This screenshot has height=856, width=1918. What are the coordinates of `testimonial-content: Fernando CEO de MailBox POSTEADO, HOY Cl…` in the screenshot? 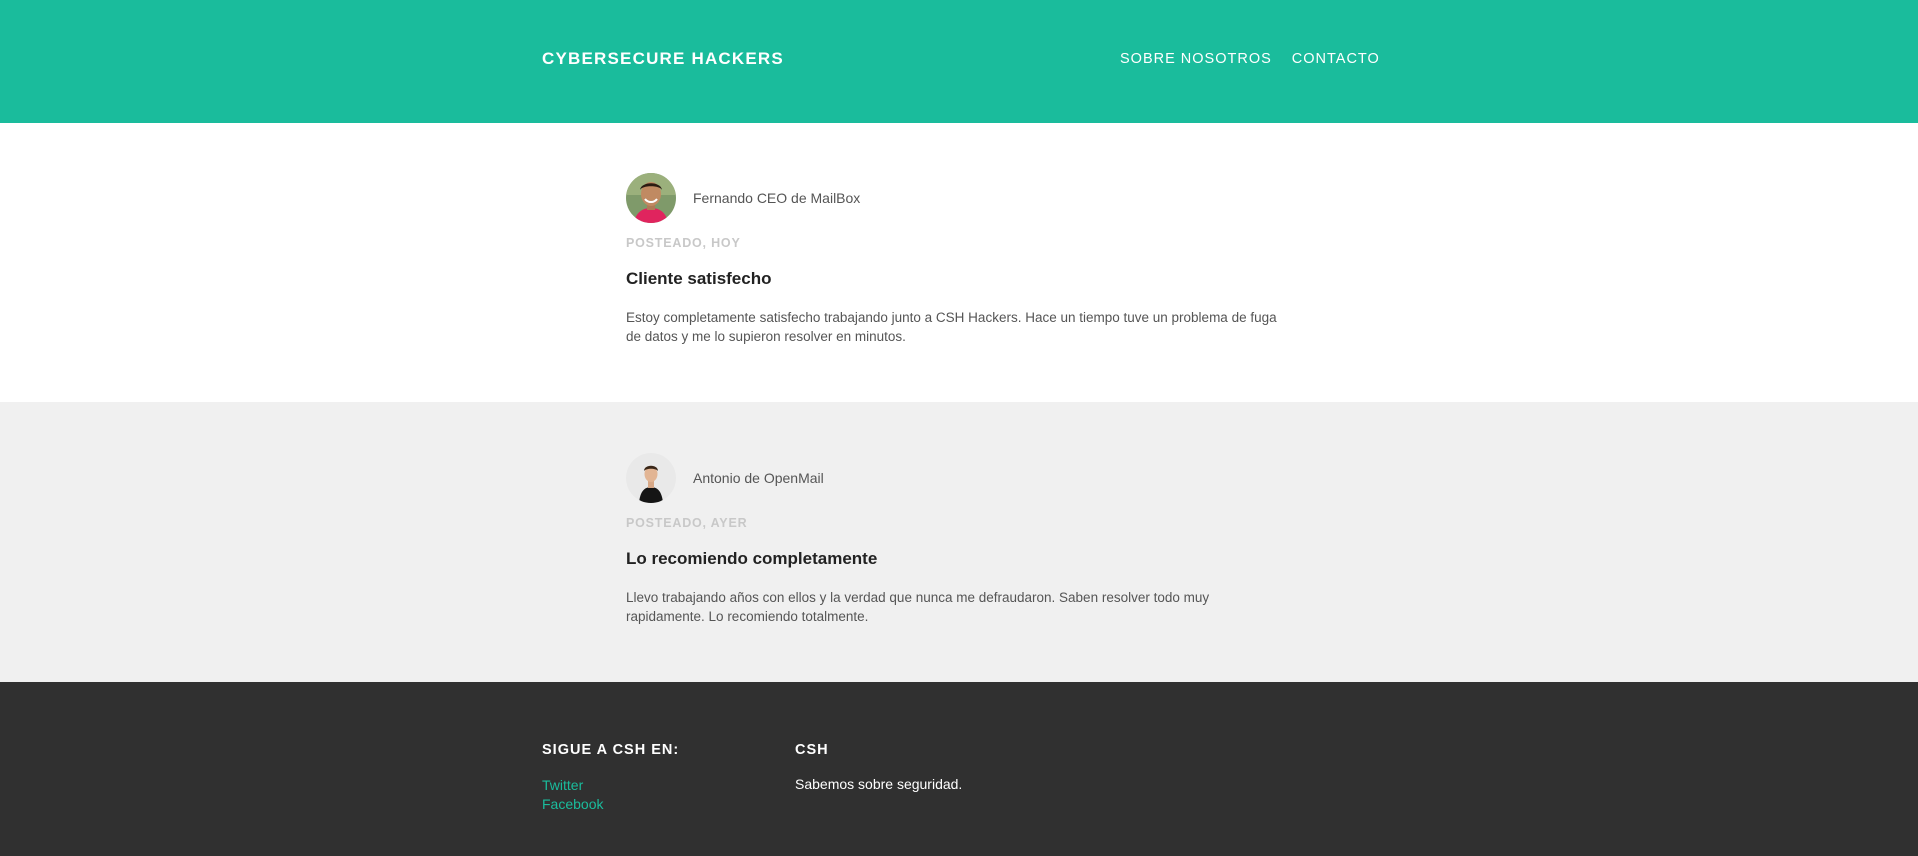 It's located at (956, 259).